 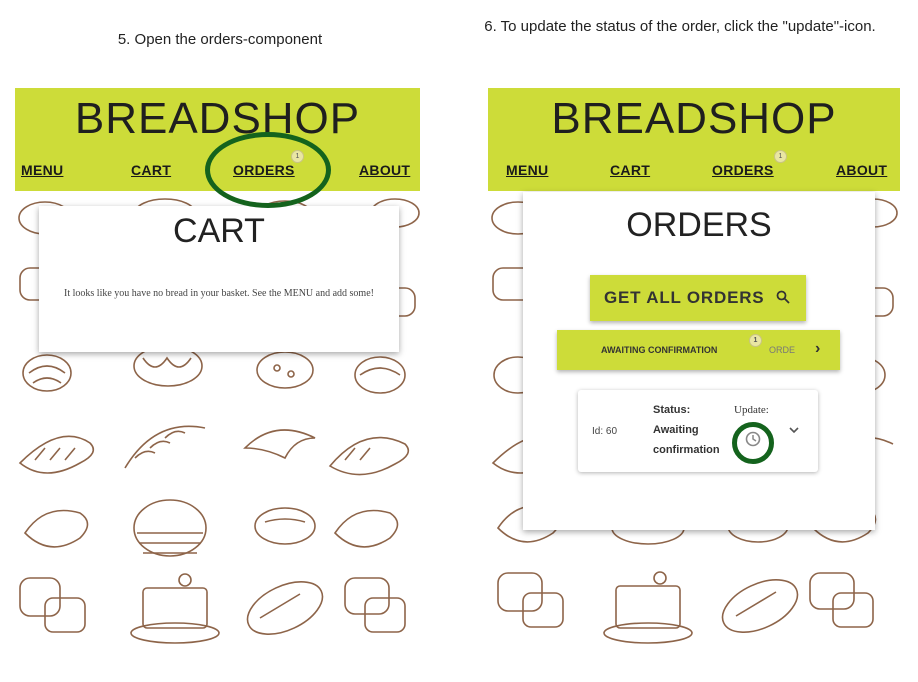 I want to click on order-status-value-2: confirmation, so click(x=686, y=450).